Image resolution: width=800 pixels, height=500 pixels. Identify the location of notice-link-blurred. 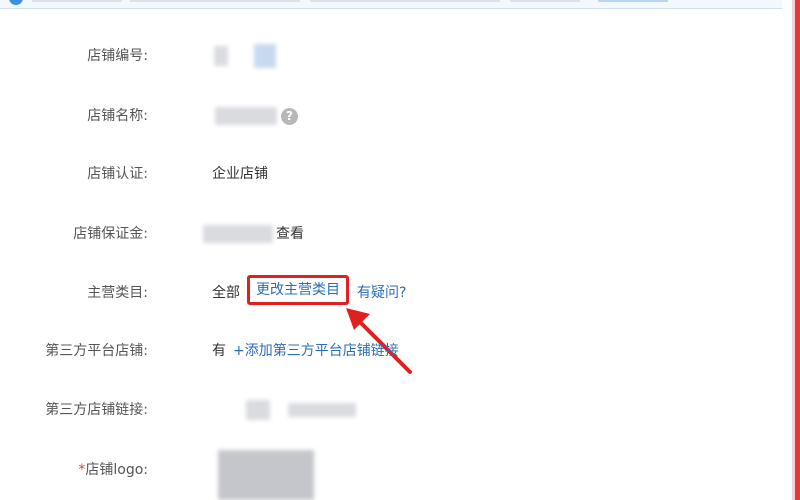
(633, 1).